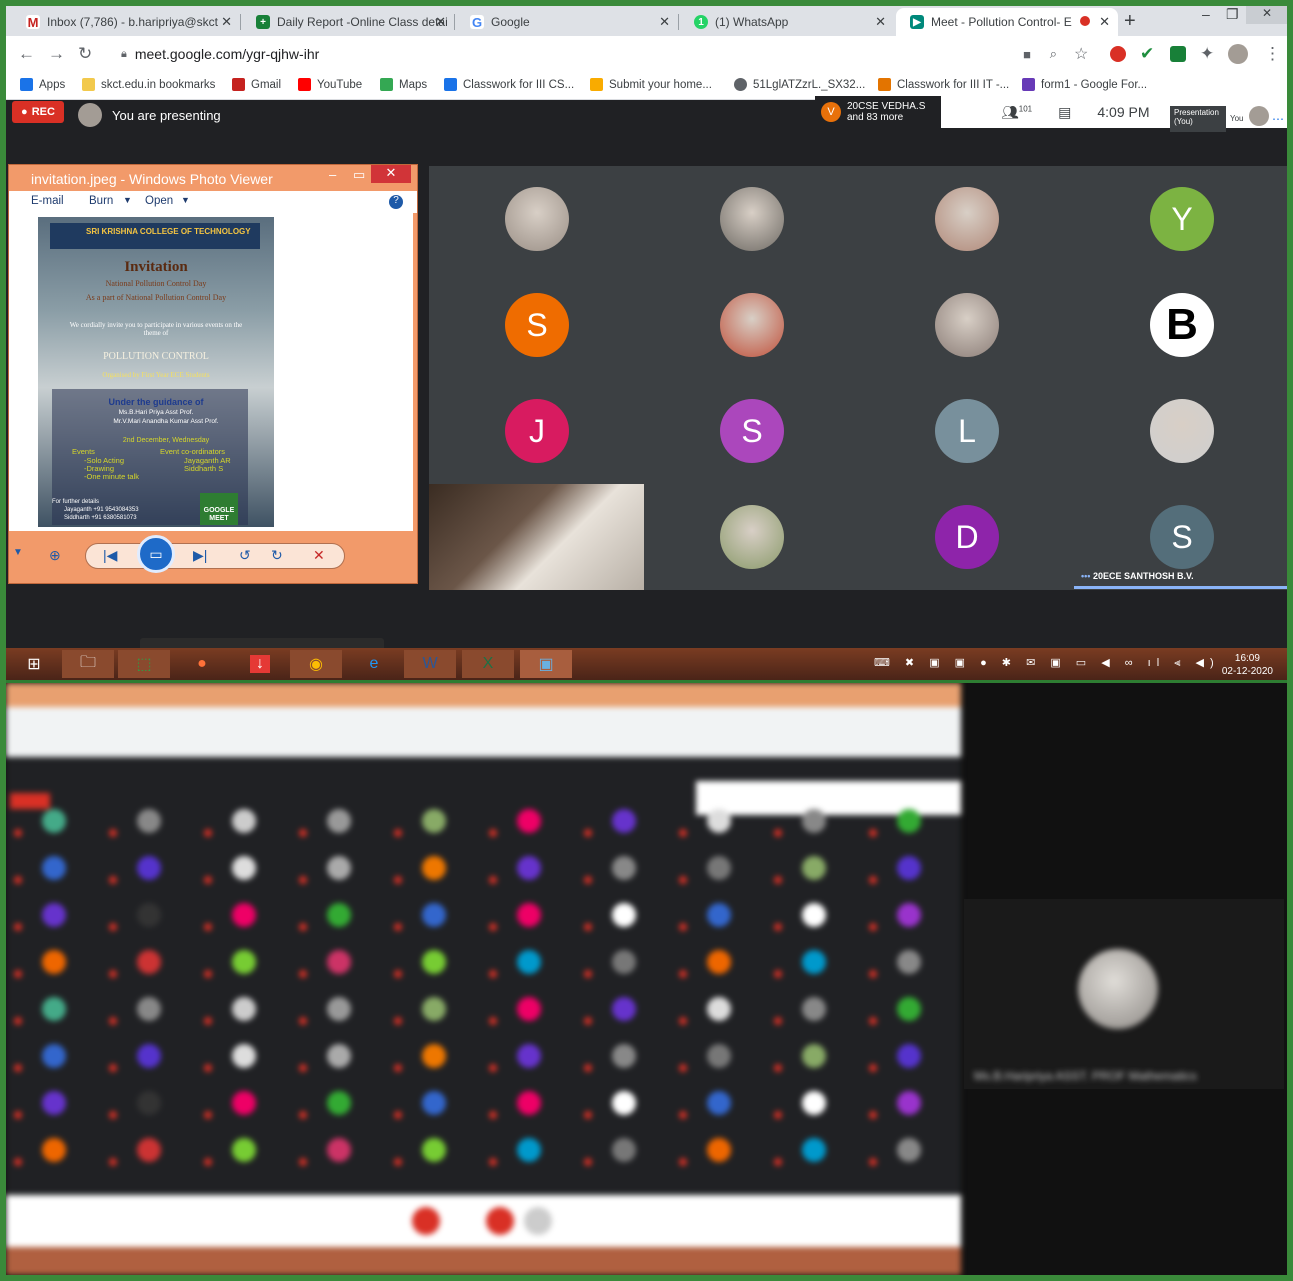  What do you see at coordinates (126, 22) in the screenshot?
I see `tab-gmail: M Inbox (7,786) - b.haripriya@skct ✕` at bounding box center [126, 22].